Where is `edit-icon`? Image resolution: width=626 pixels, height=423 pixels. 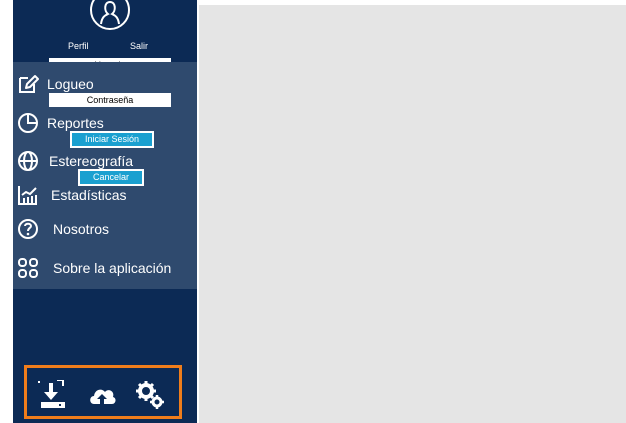 edit-icon is located at coordinates (29, 84).